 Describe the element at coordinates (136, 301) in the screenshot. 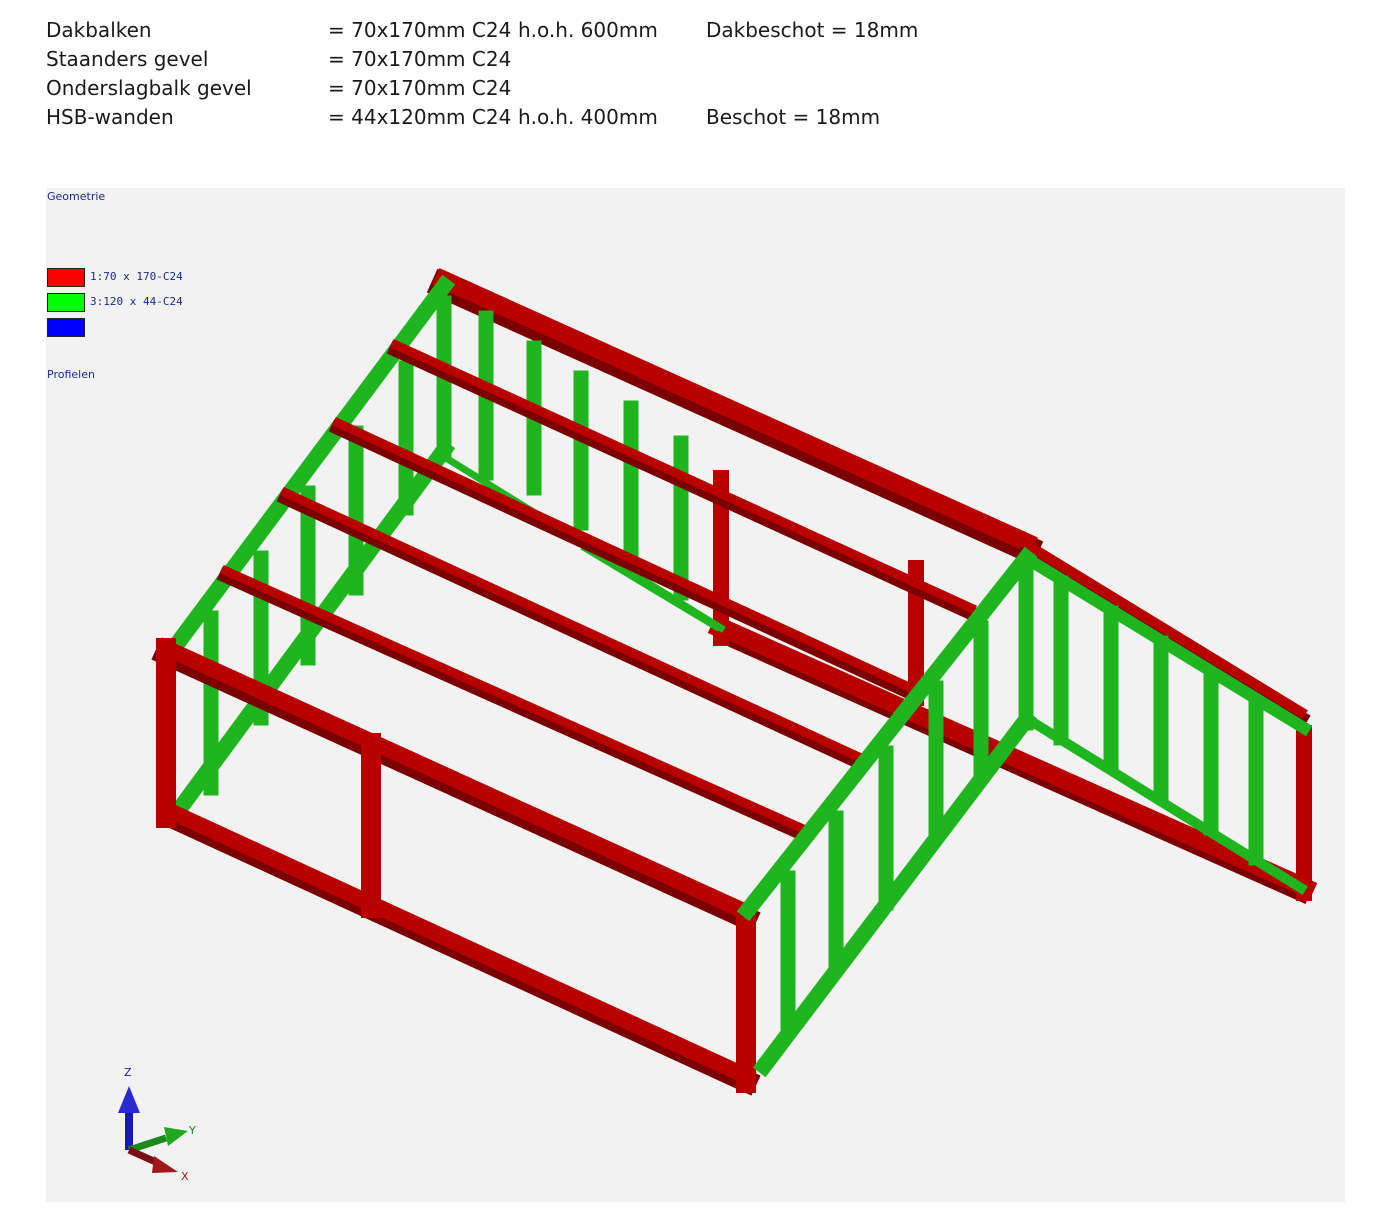

I see `legend-label: 3:120 x 44-C24` at that location.